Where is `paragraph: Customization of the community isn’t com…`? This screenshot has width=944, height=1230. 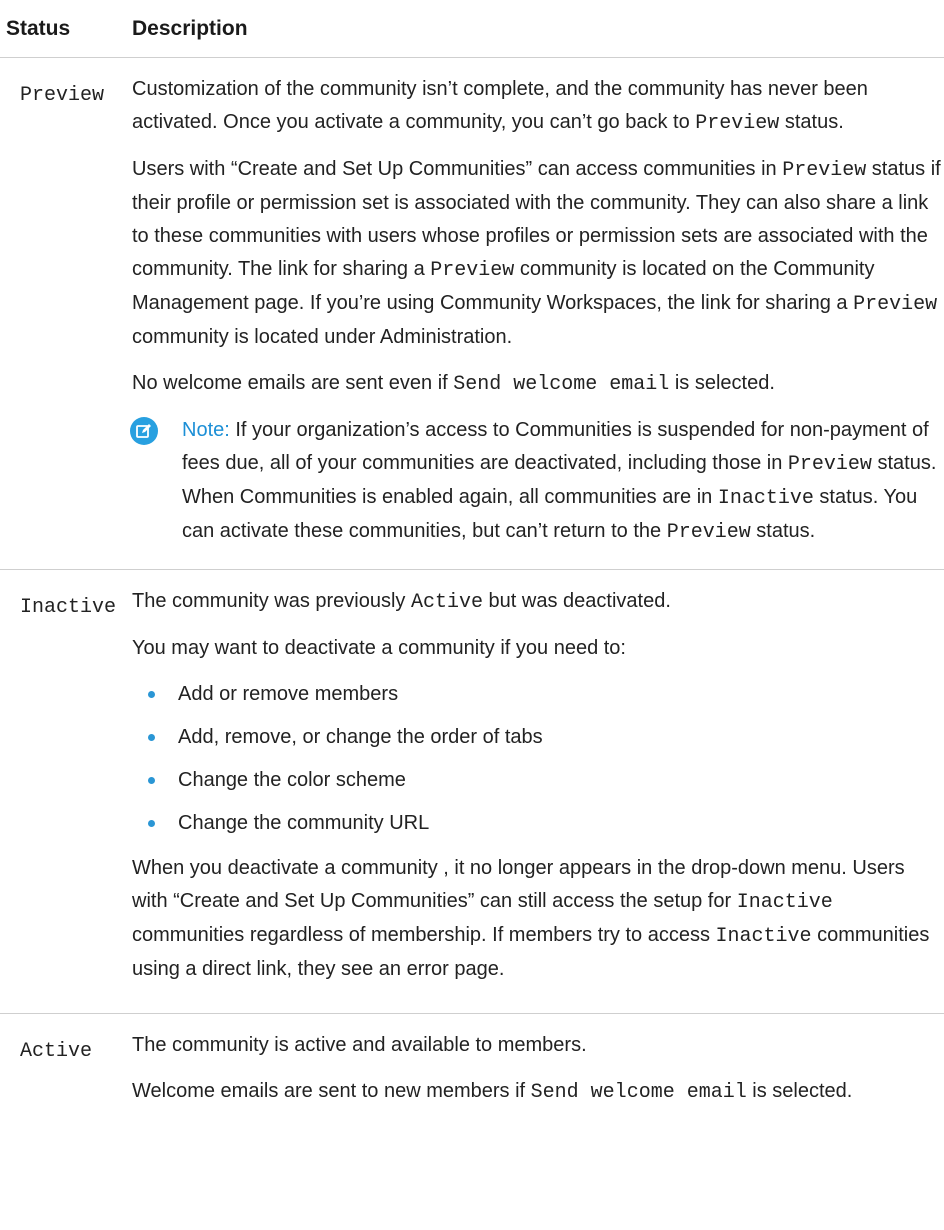
paragraph: Customization of the community isn’t com… is located at coordinates (538, 106).